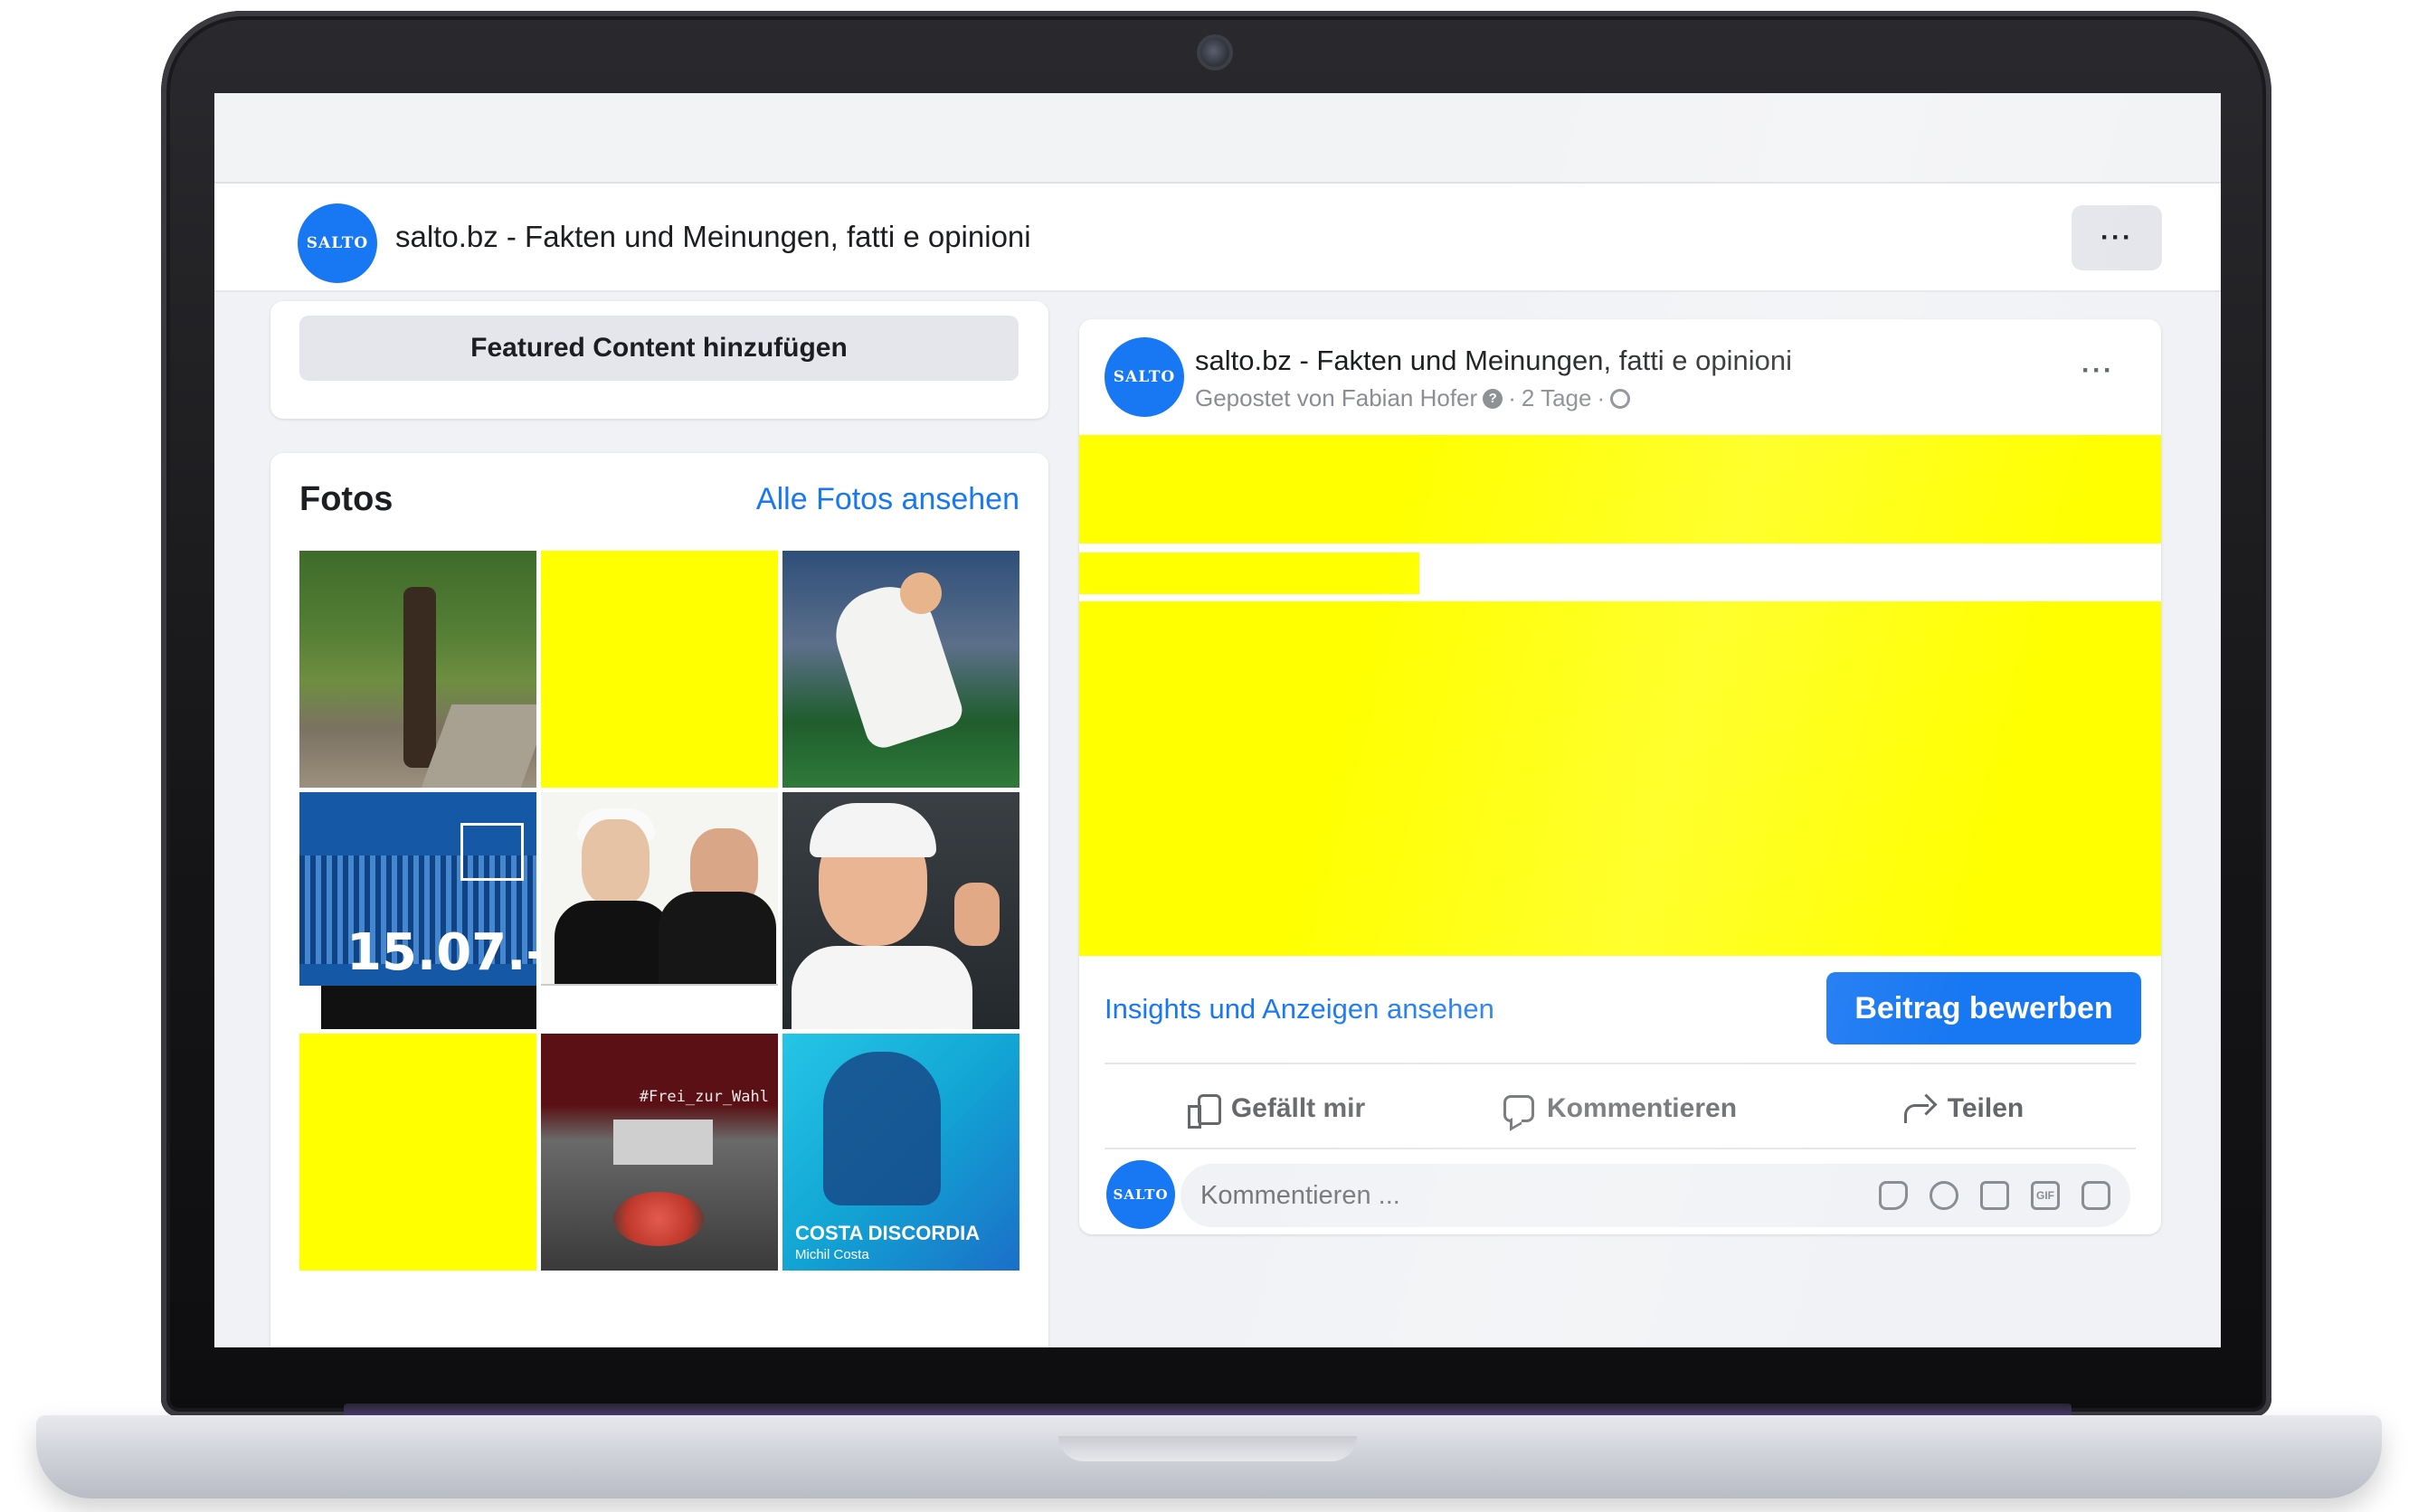 The image size is (2418, 1512). What do you see at coordinates (419, 677) in the screenshot?
I see `tree-trunk` at bounding box center [419, 677].